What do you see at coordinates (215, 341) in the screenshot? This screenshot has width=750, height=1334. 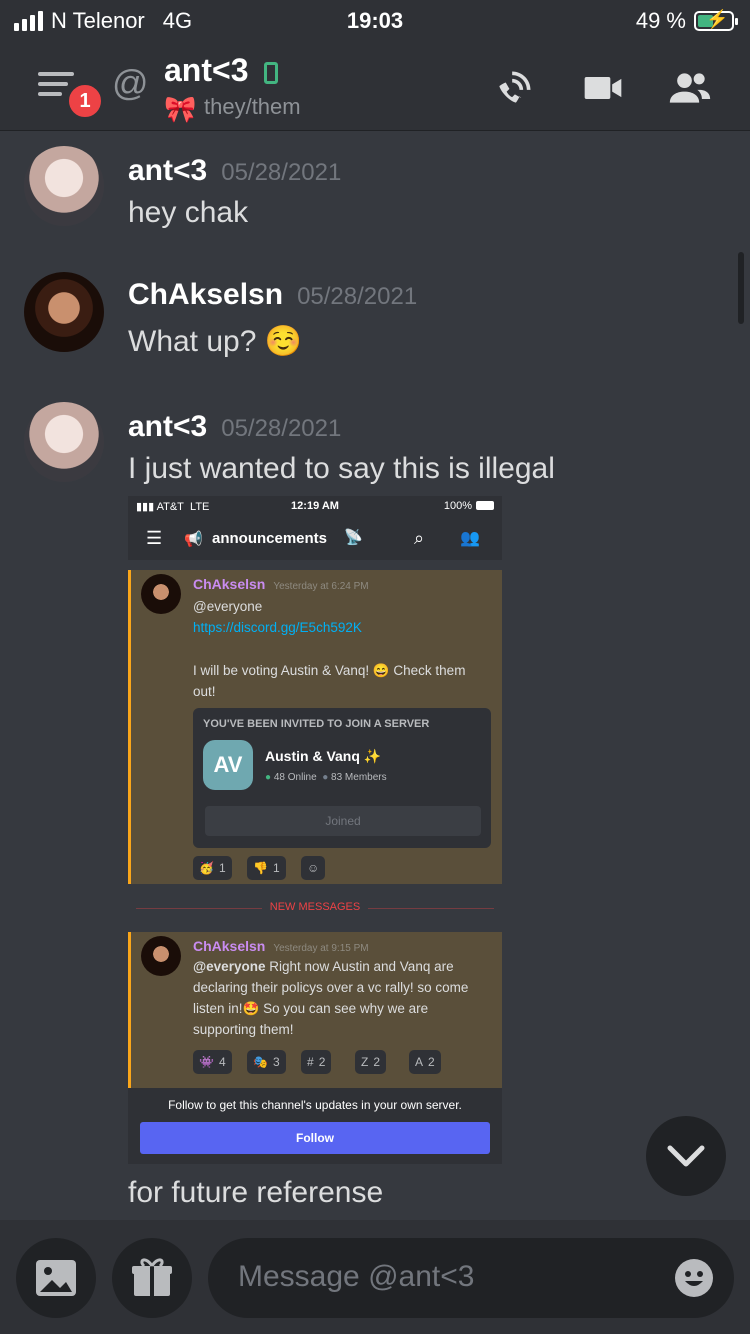 I see `message-text: What up? ☺️` at bounding box center [215, 341].